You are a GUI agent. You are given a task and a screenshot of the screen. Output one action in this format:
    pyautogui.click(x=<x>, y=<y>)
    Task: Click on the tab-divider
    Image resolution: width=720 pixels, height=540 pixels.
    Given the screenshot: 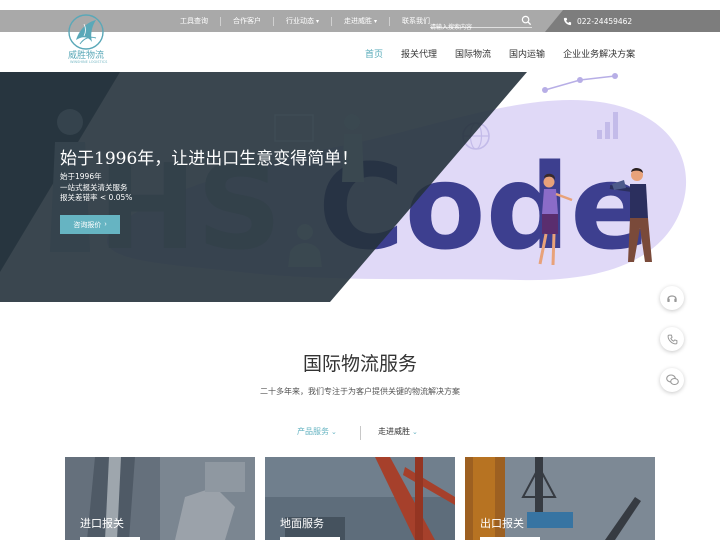 What is the action you would take?
    pyautogui.click(x=360, y=433)
    